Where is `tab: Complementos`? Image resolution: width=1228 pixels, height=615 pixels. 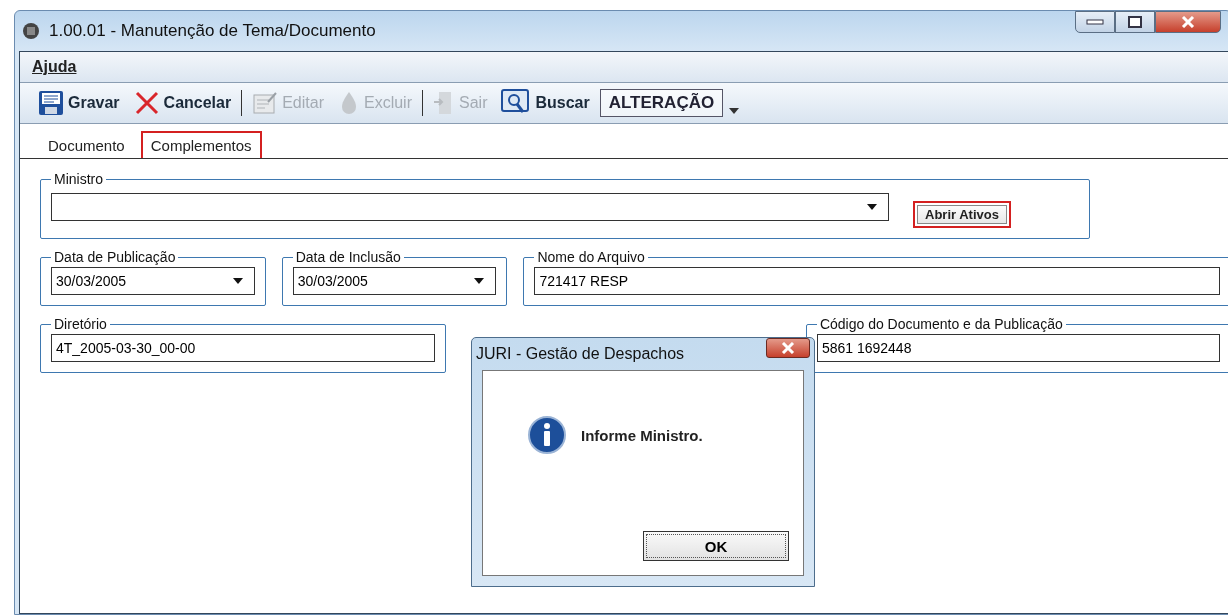 tab: Complementos is located at coordinates (201, 144).